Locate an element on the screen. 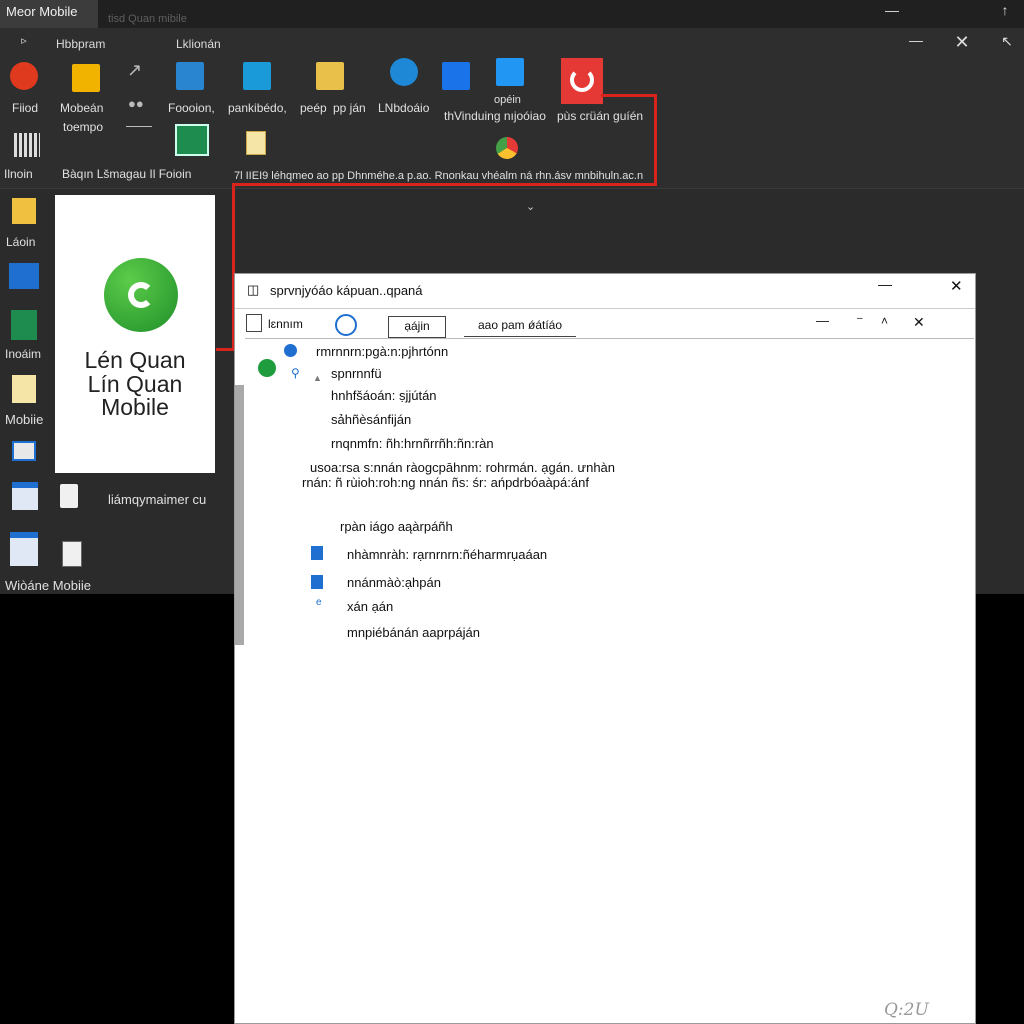  pane-close-button: ✕ is located at coordinates (919, 322).